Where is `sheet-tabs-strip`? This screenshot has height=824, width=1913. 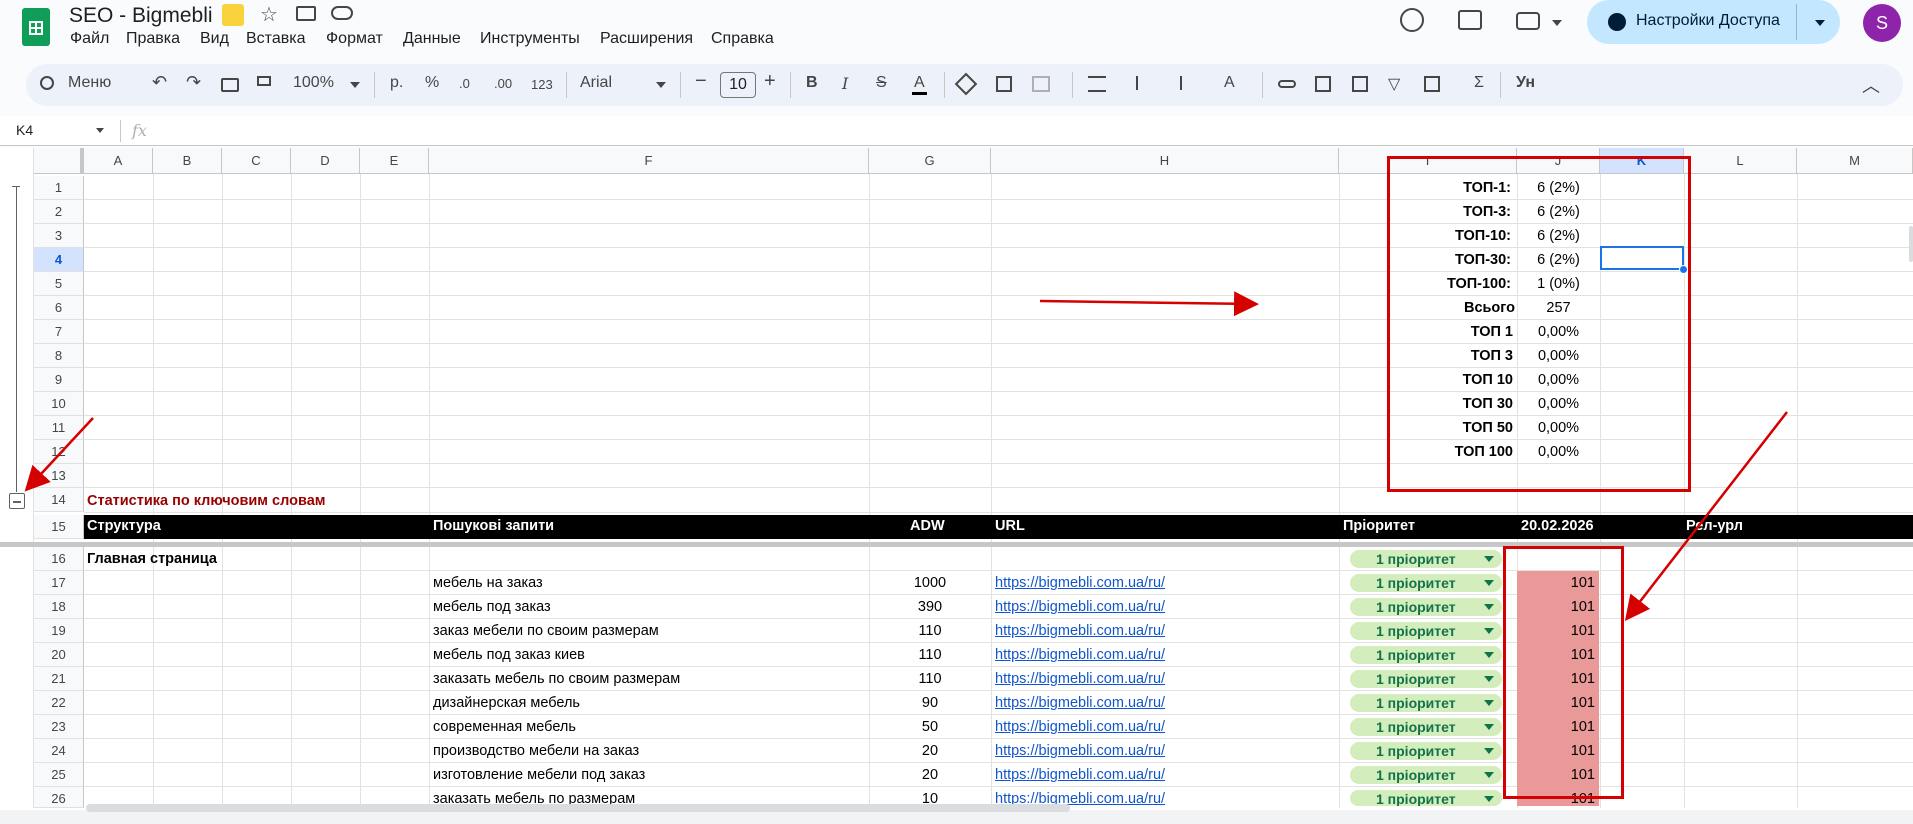
sheet-tabs-strip is located at coordinates (956, 817).